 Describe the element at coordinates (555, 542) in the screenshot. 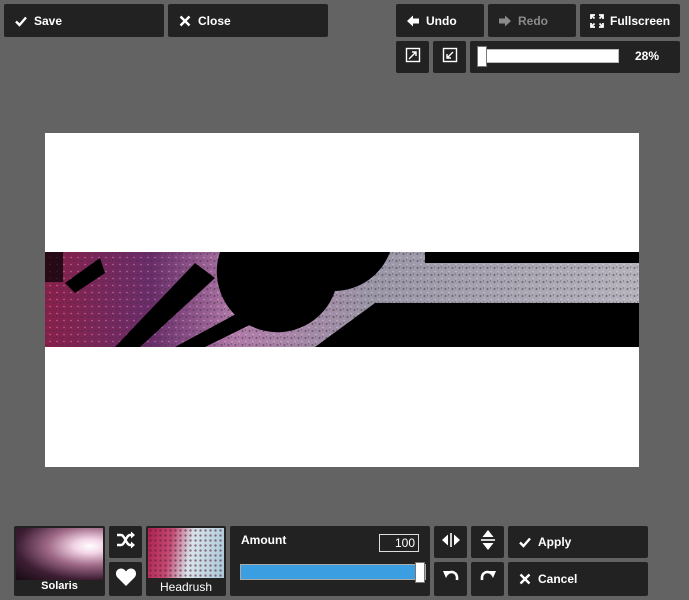

I see `apply-label: Apply` at that location.